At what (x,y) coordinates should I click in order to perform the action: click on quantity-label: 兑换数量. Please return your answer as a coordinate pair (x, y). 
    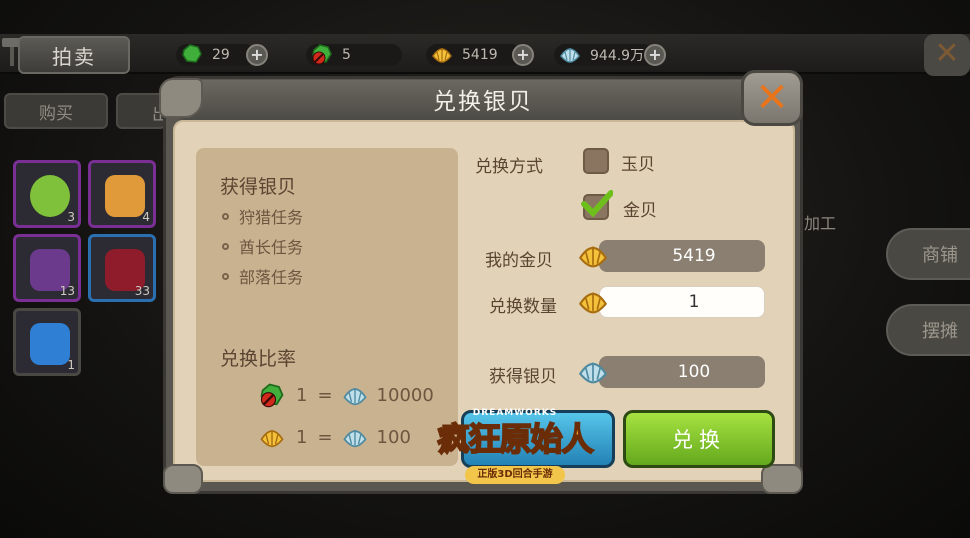
    Looking at the image, I should click on (523, 307).